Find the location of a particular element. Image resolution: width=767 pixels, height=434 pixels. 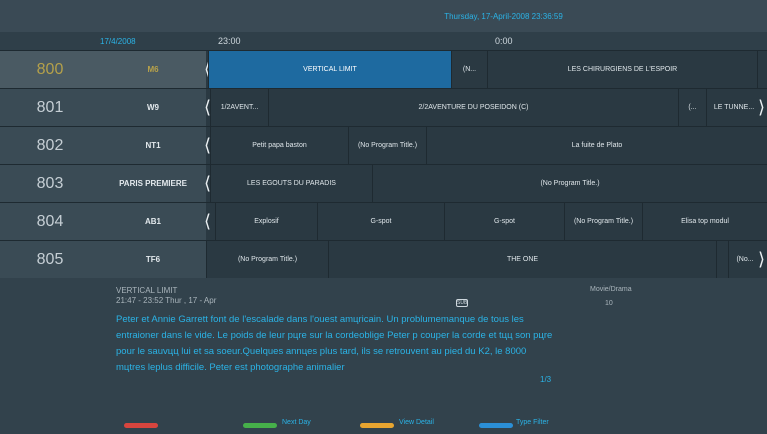

yellow-key-icon is located at coordinates (377, 425).